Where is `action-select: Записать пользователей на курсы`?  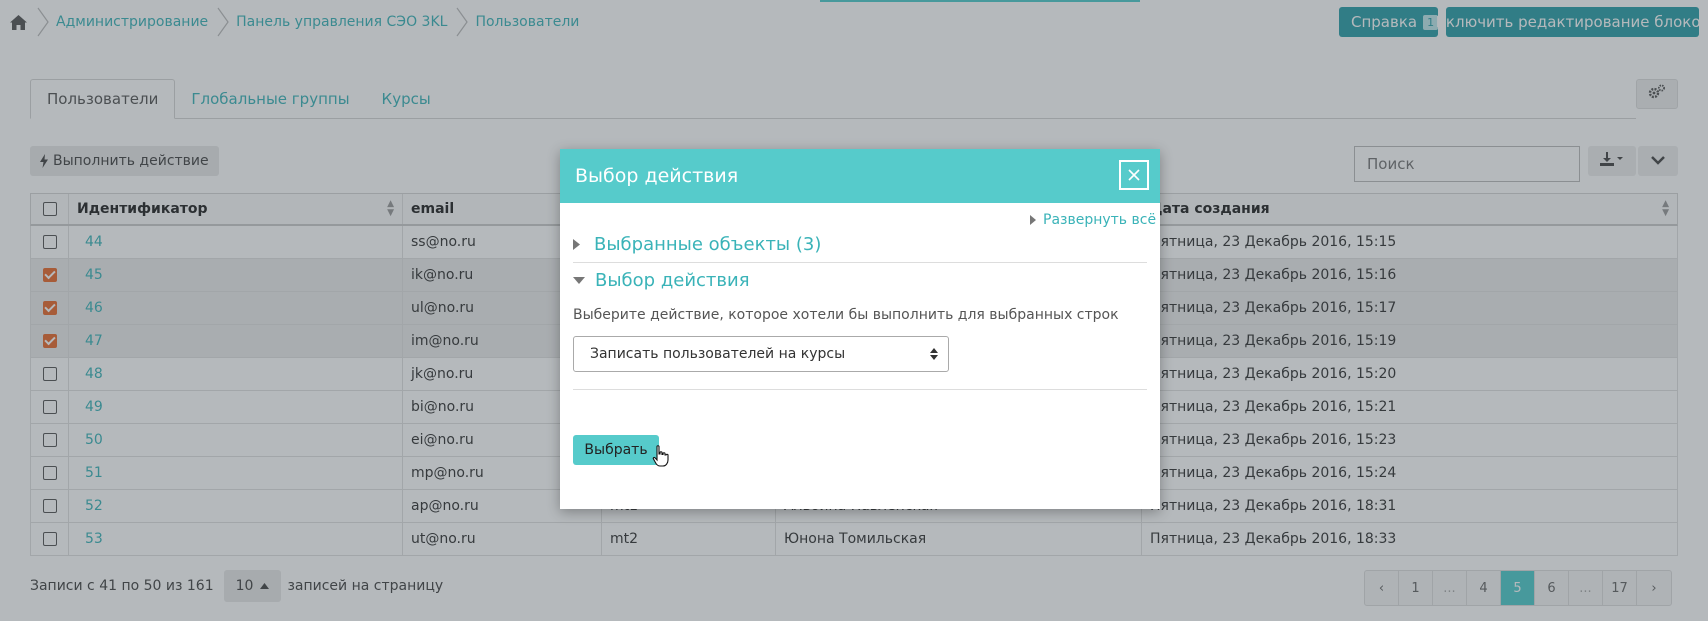 action-select: Записать пользователей на курсы is located at coordinates (761, 354).